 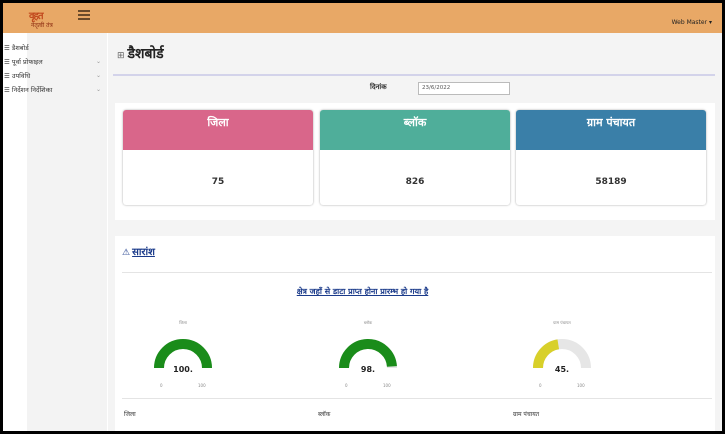 What do you see at coordinates (183, 322) in the screenshot?
I see `gauge-caption: जिला` at bounding box center [183, 322].